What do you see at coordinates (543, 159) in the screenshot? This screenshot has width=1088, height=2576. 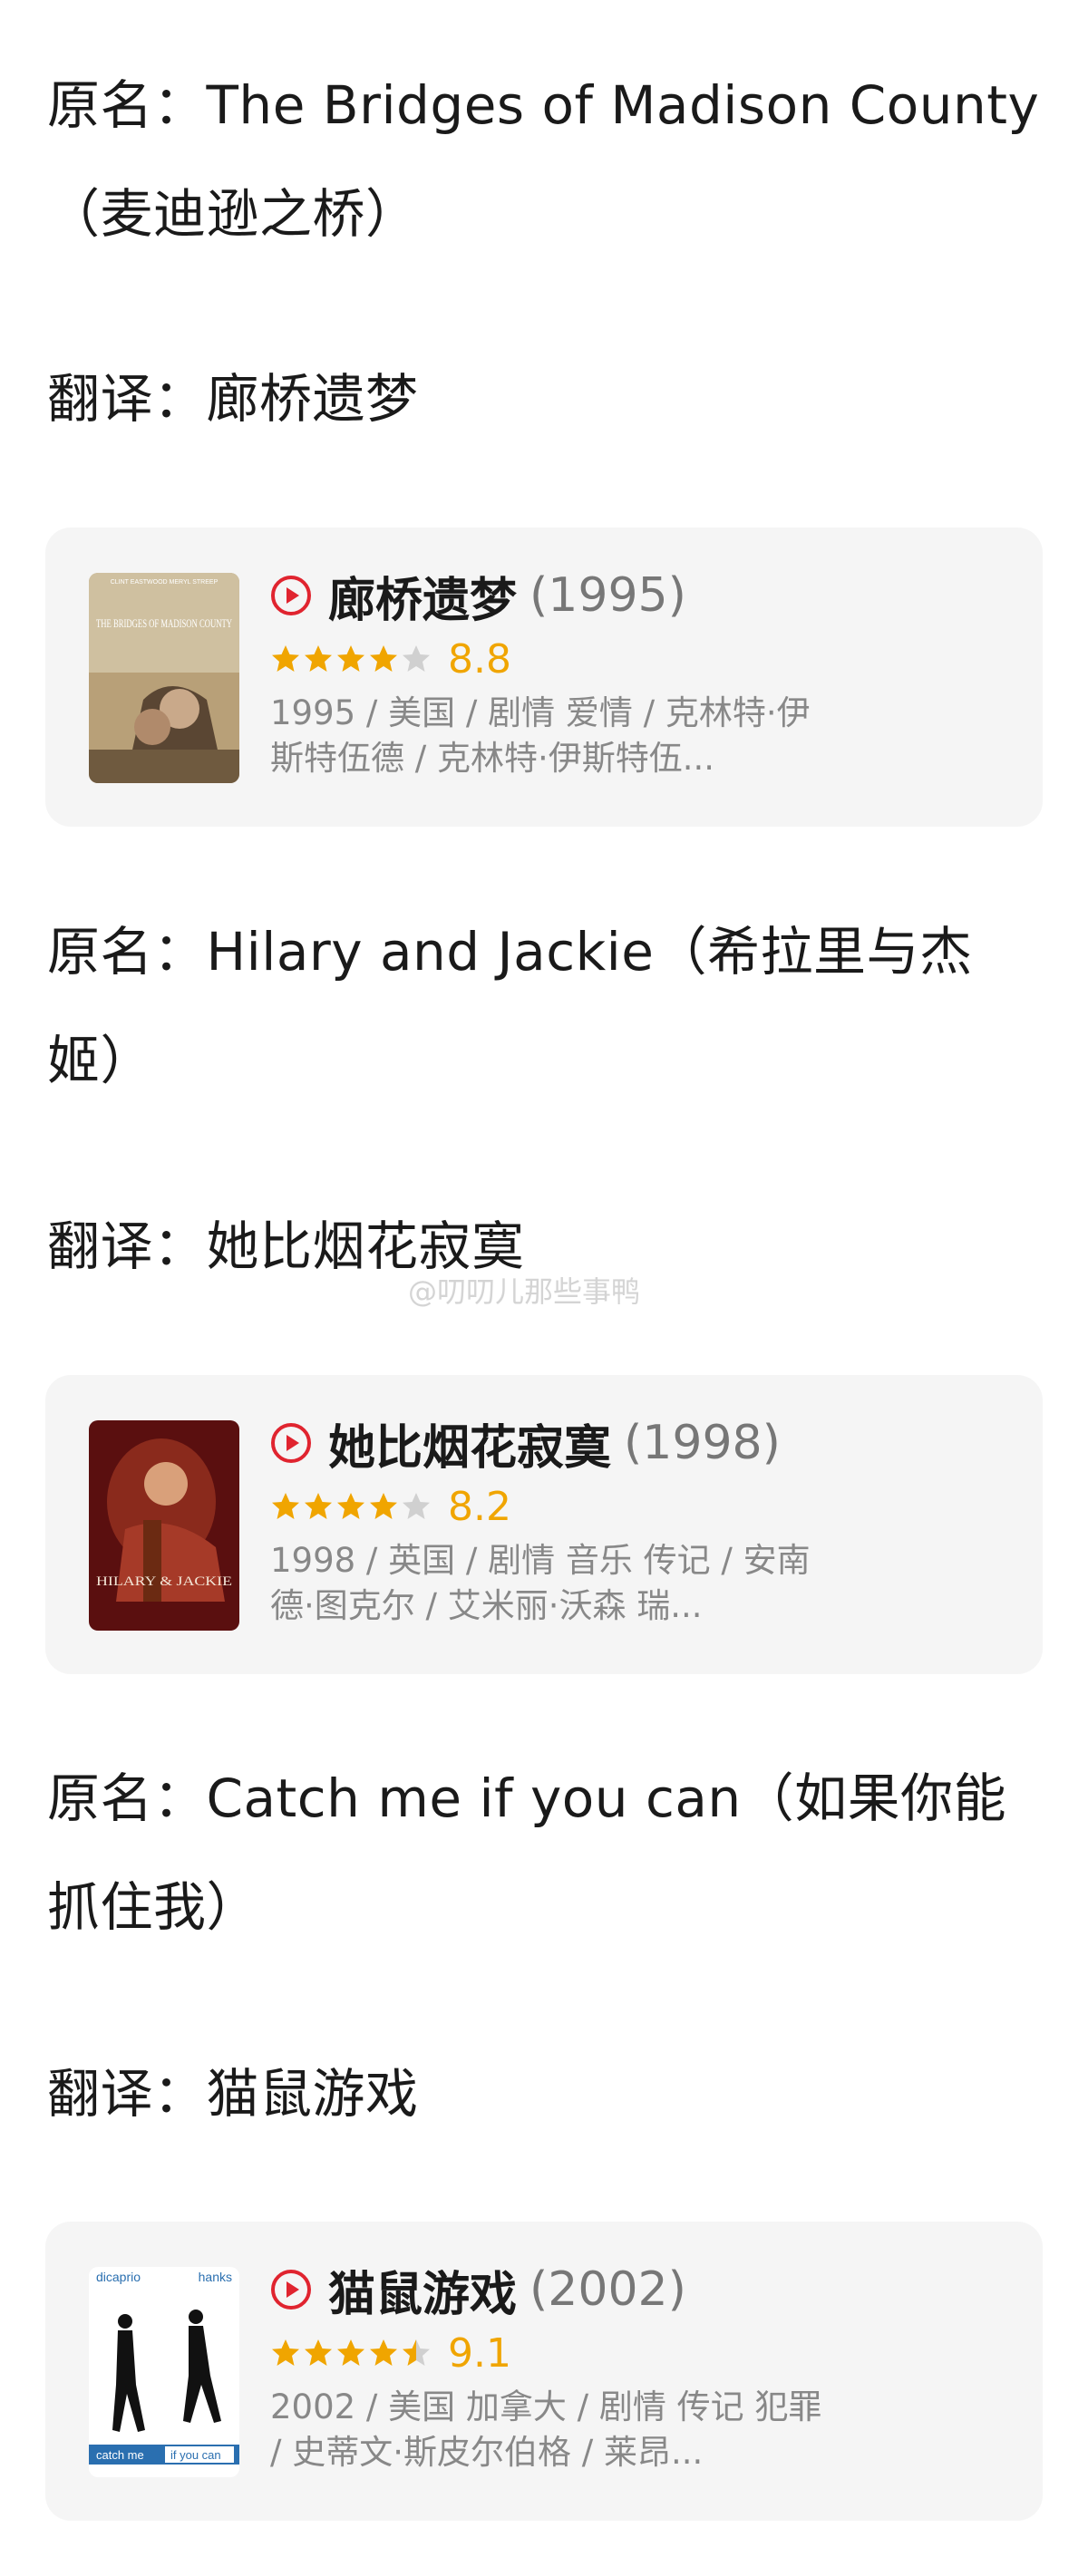 I see `original-title-1: 原名：The Bridges of Madison County（麦迪逊之桥）` at bounding box center [543, 159].